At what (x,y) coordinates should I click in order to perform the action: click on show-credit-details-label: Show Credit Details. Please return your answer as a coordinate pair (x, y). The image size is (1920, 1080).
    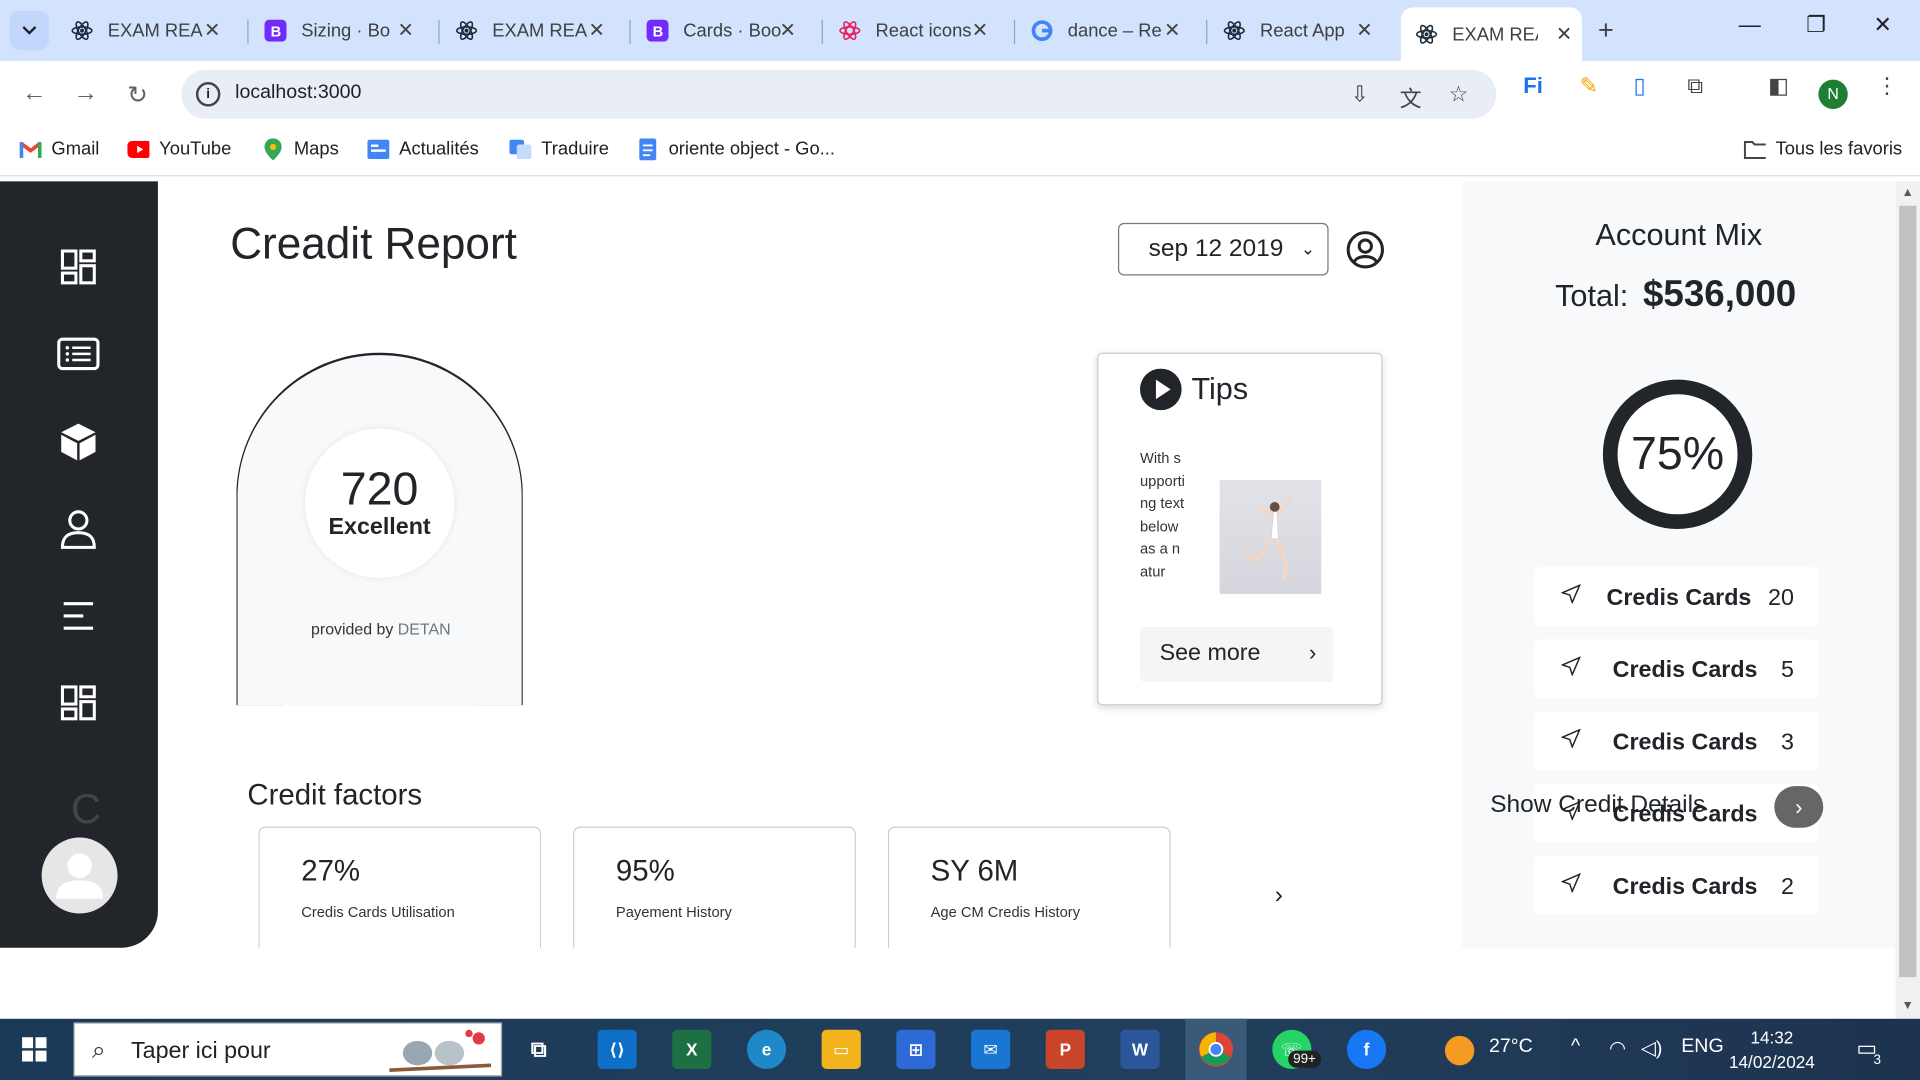
    Looking at the image, I should click on (1598, 804).